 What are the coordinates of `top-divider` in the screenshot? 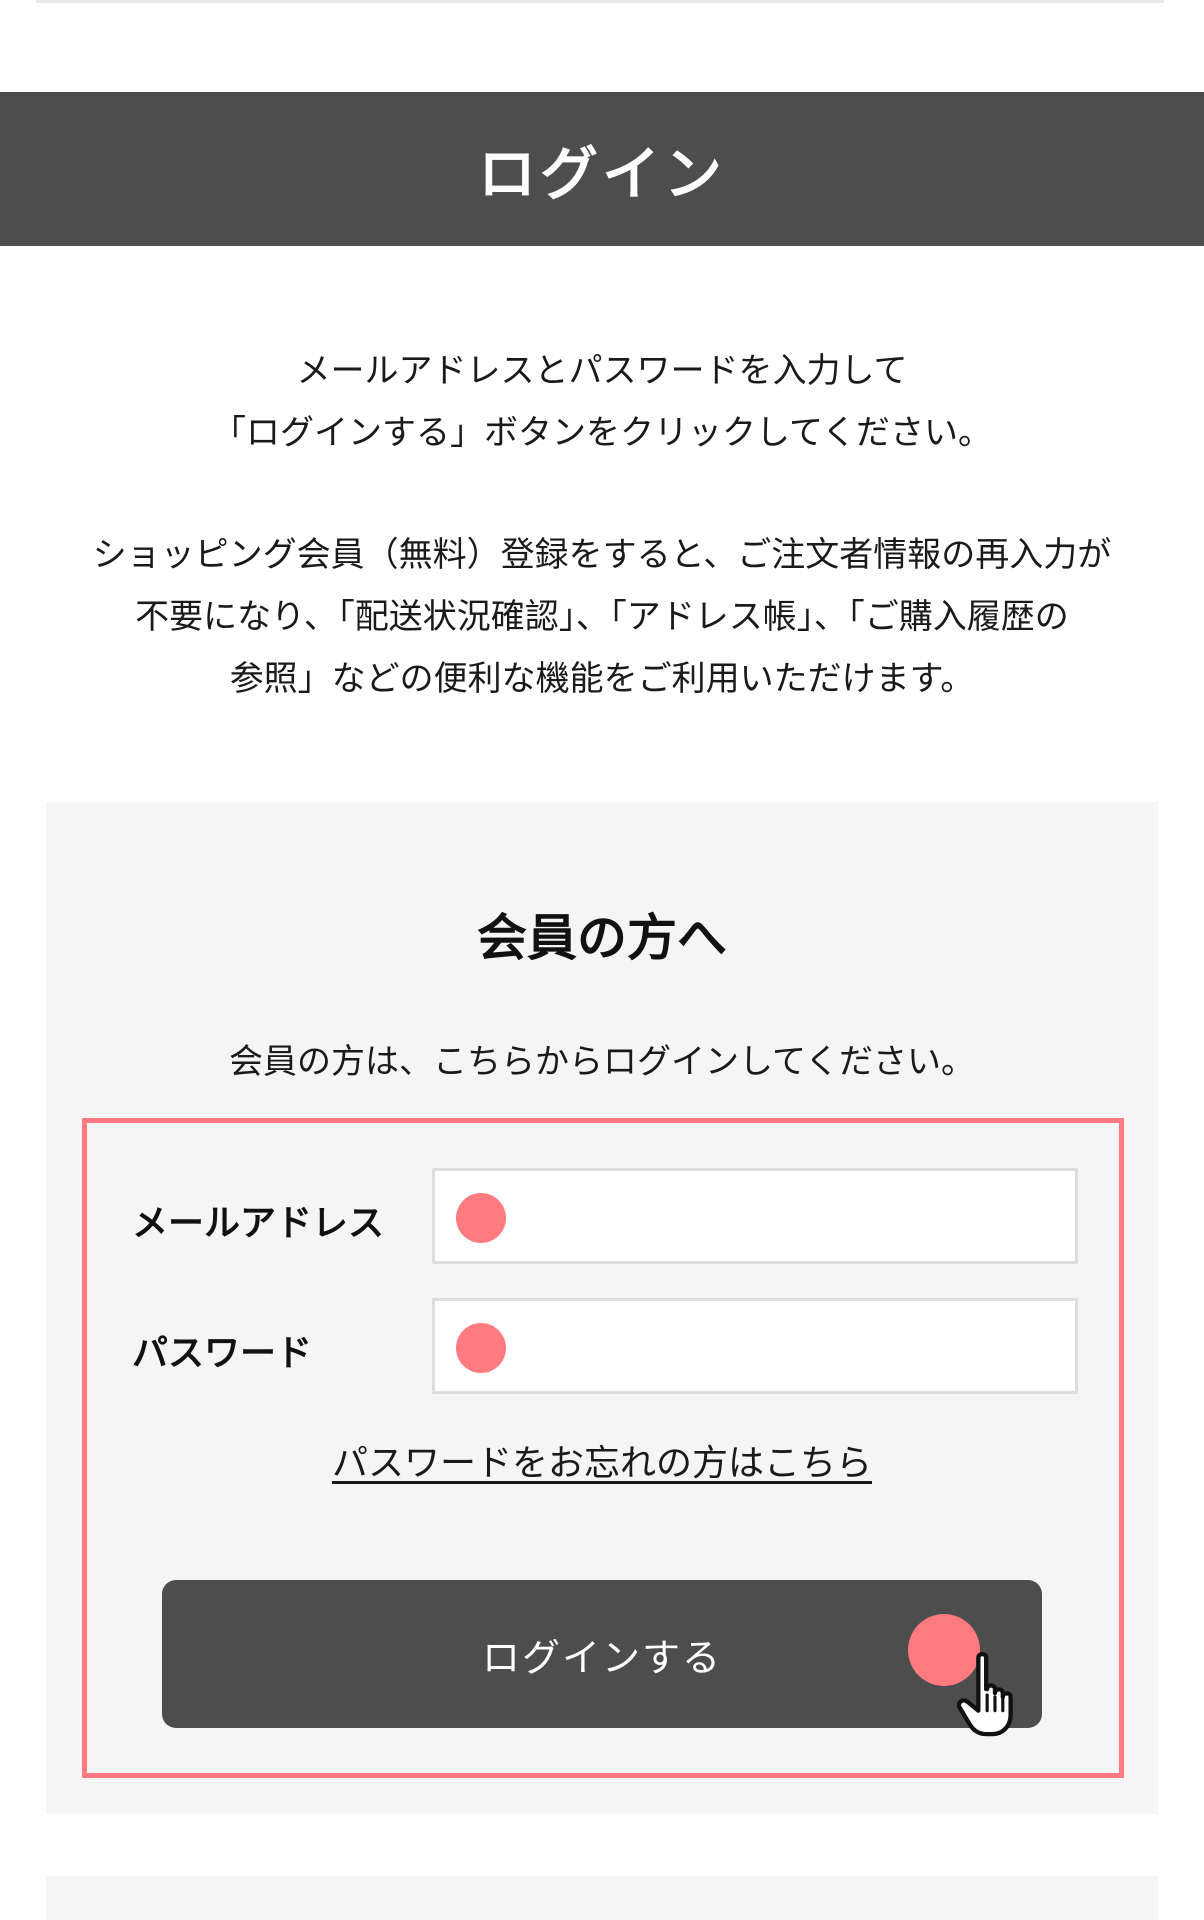 It's located at (600, 1).